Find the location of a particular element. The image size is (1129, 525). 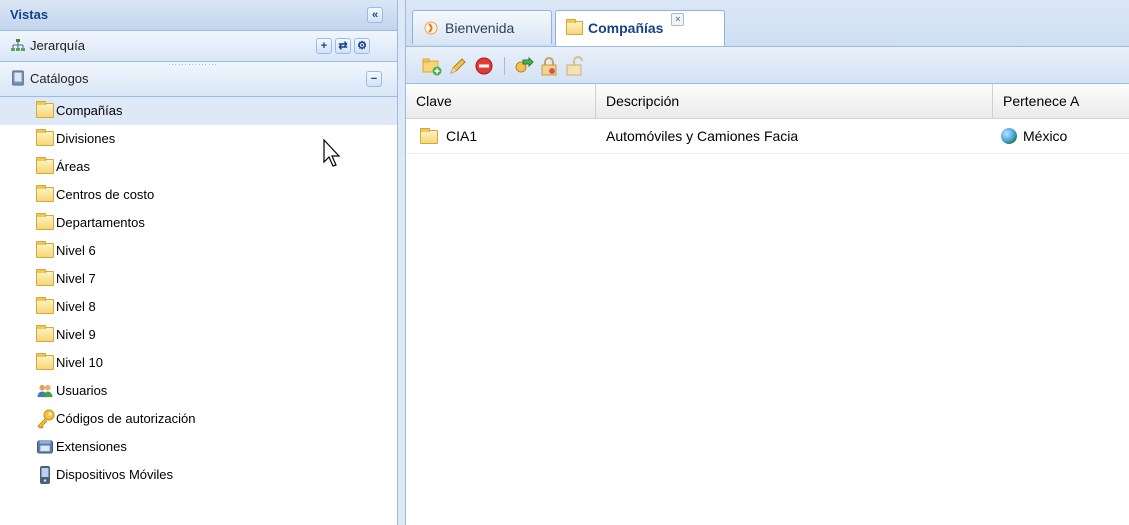

tree-item-usuarios: Usuarios is located at coordinates (198, 391).